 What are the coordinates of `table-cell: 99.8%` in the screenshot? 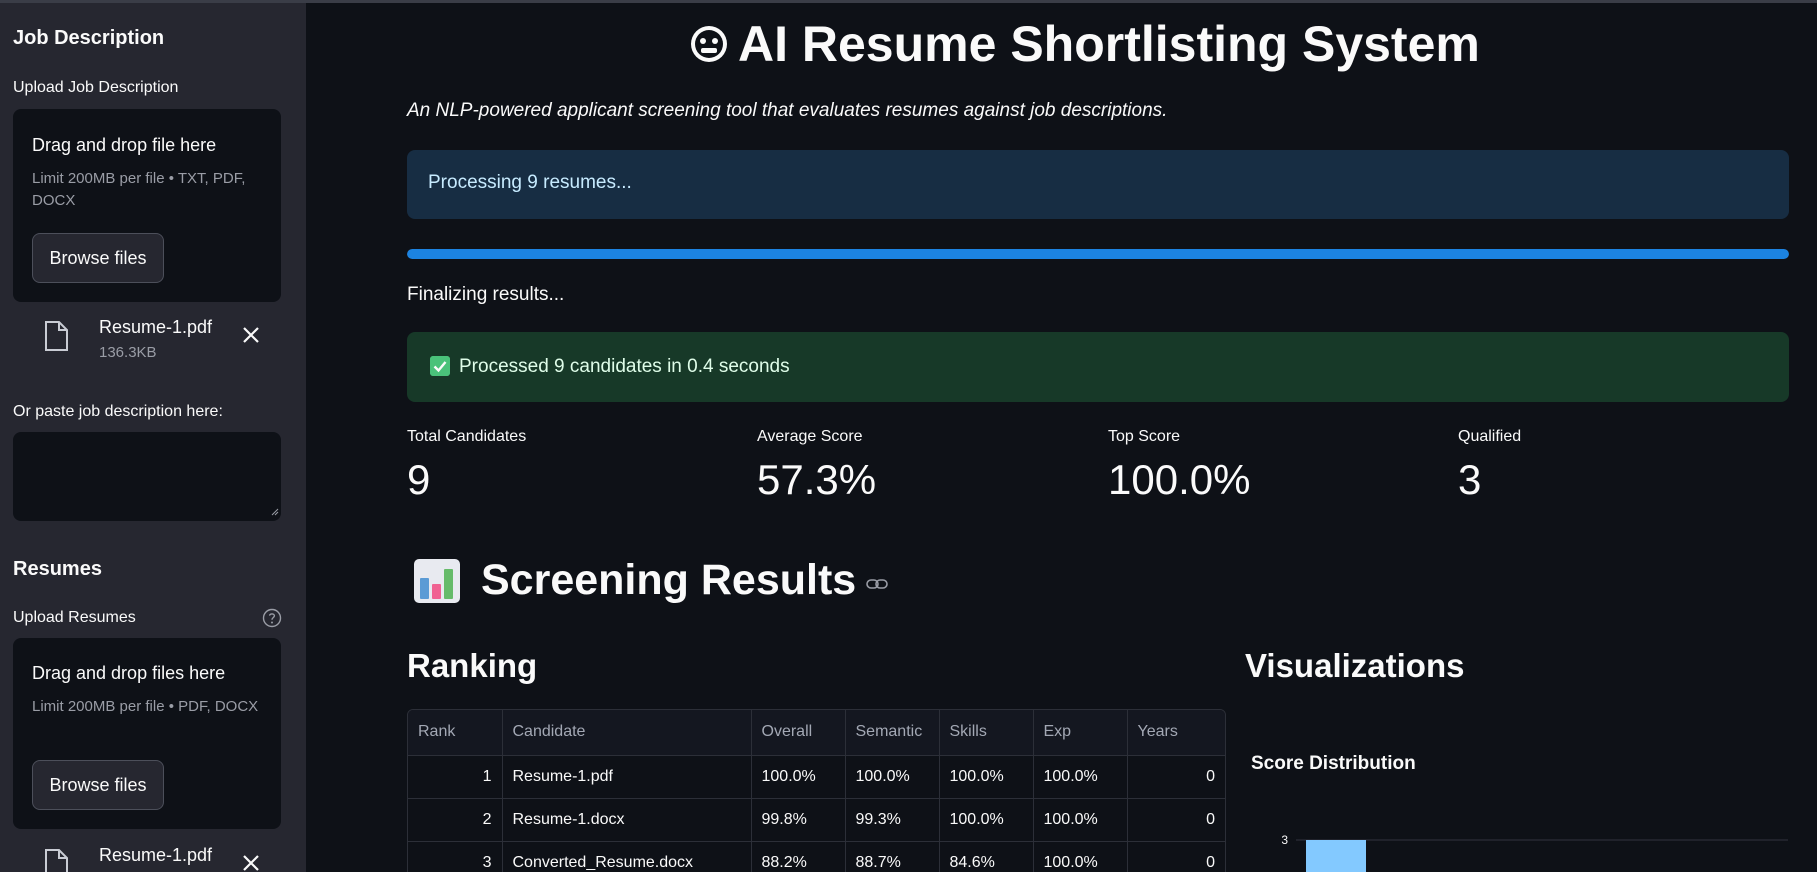 It's located at (798, 820).